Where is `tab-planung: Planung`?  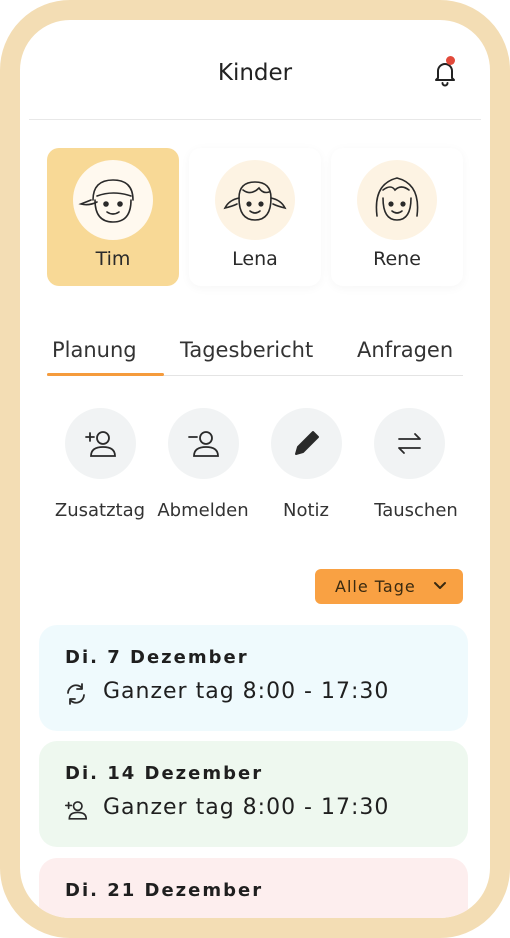 tab-planung: Planung is located at coordinates (94, 350).